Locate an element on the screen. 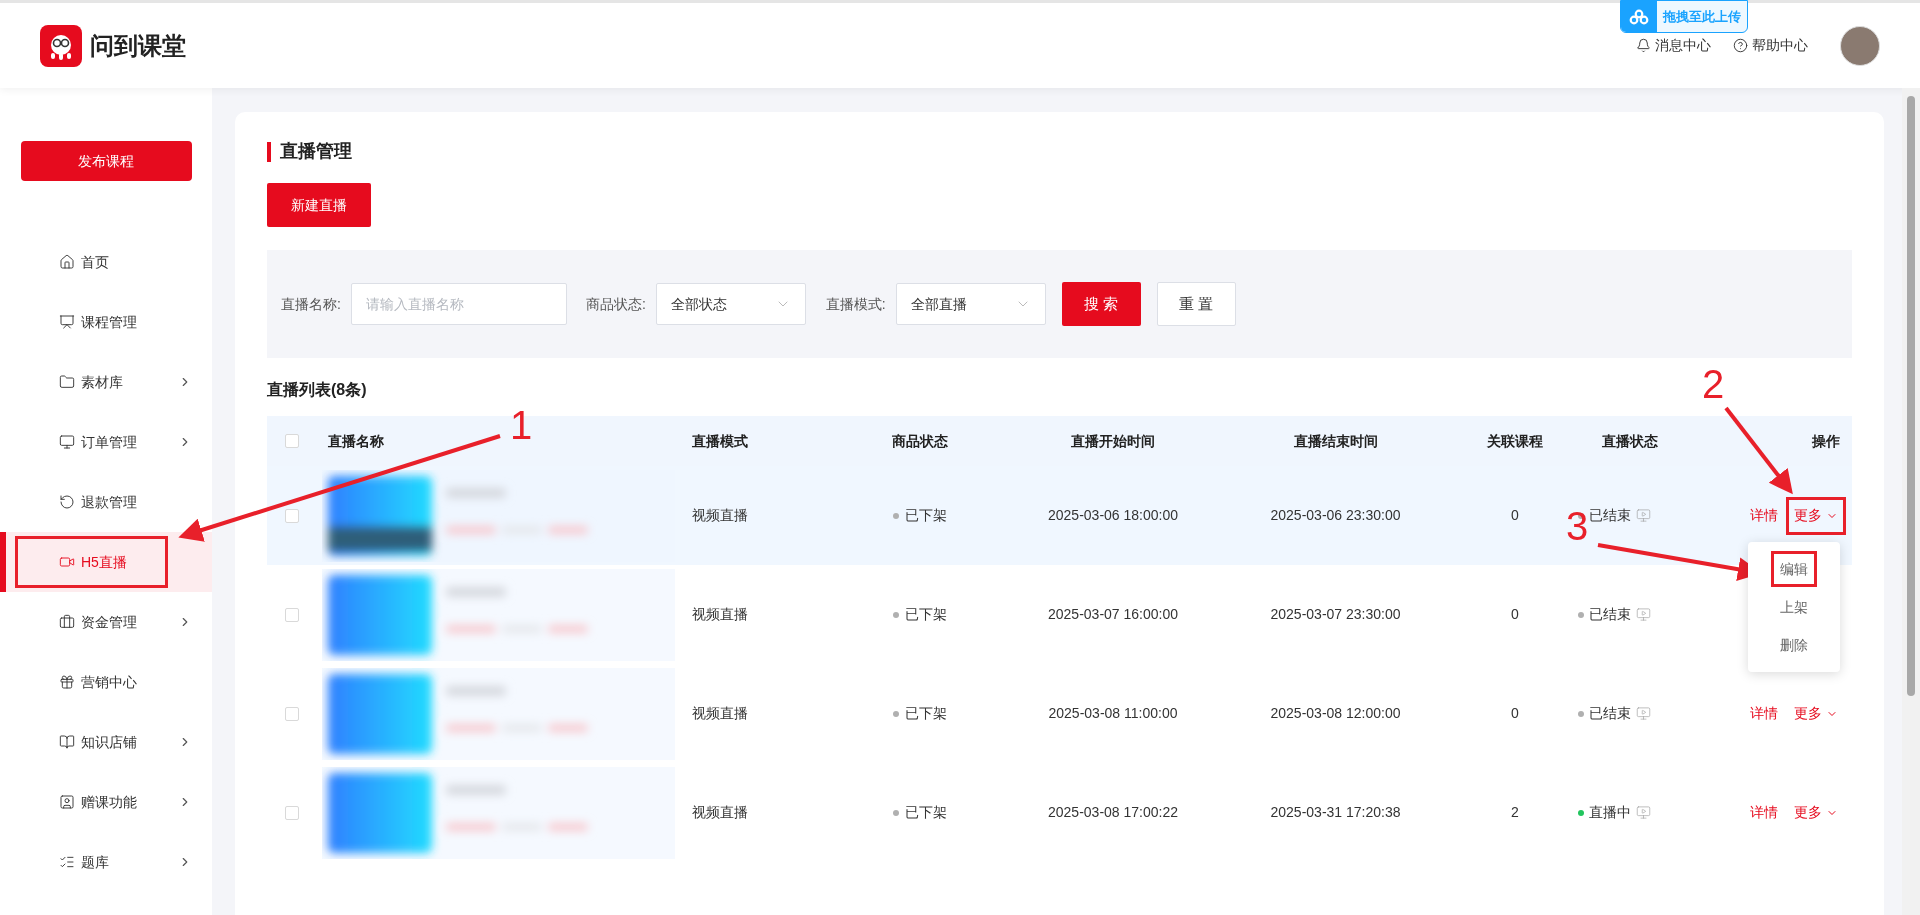 The width and height of the screenshot is (1920, 915). nav-label: 资金管理 is located at coordinates (109, 622).